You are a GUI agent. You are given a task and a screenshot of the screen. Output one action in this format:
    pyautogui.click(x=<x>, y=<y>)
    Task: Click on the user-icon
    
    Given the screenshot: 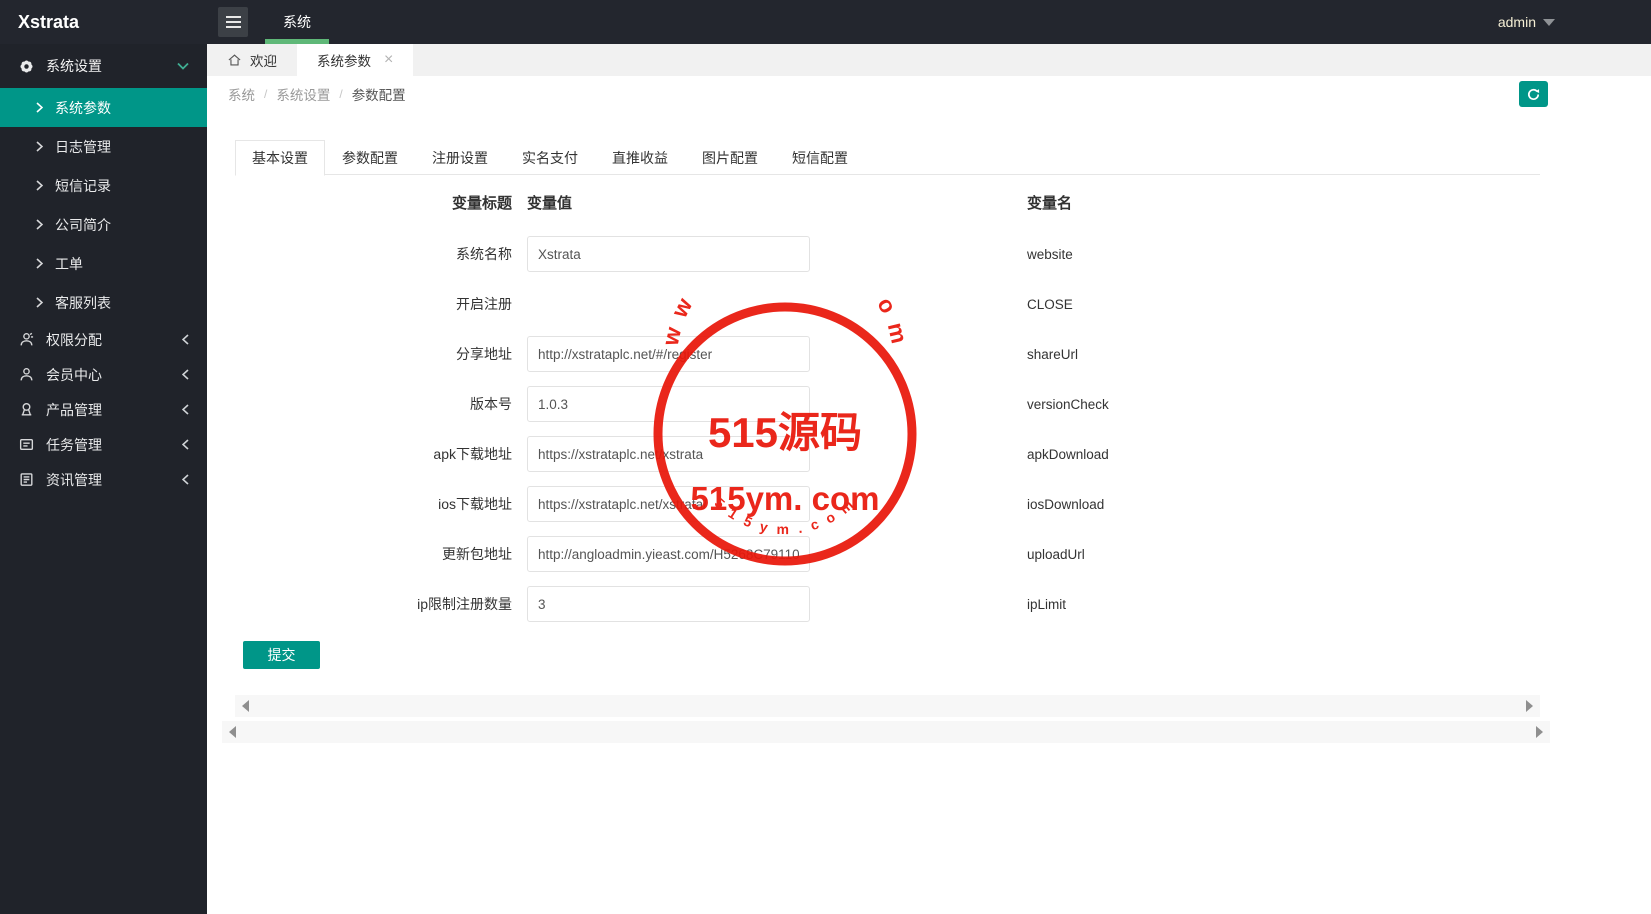 What is the action you would take?
    pyautogui.click(x=26, y=374)
    